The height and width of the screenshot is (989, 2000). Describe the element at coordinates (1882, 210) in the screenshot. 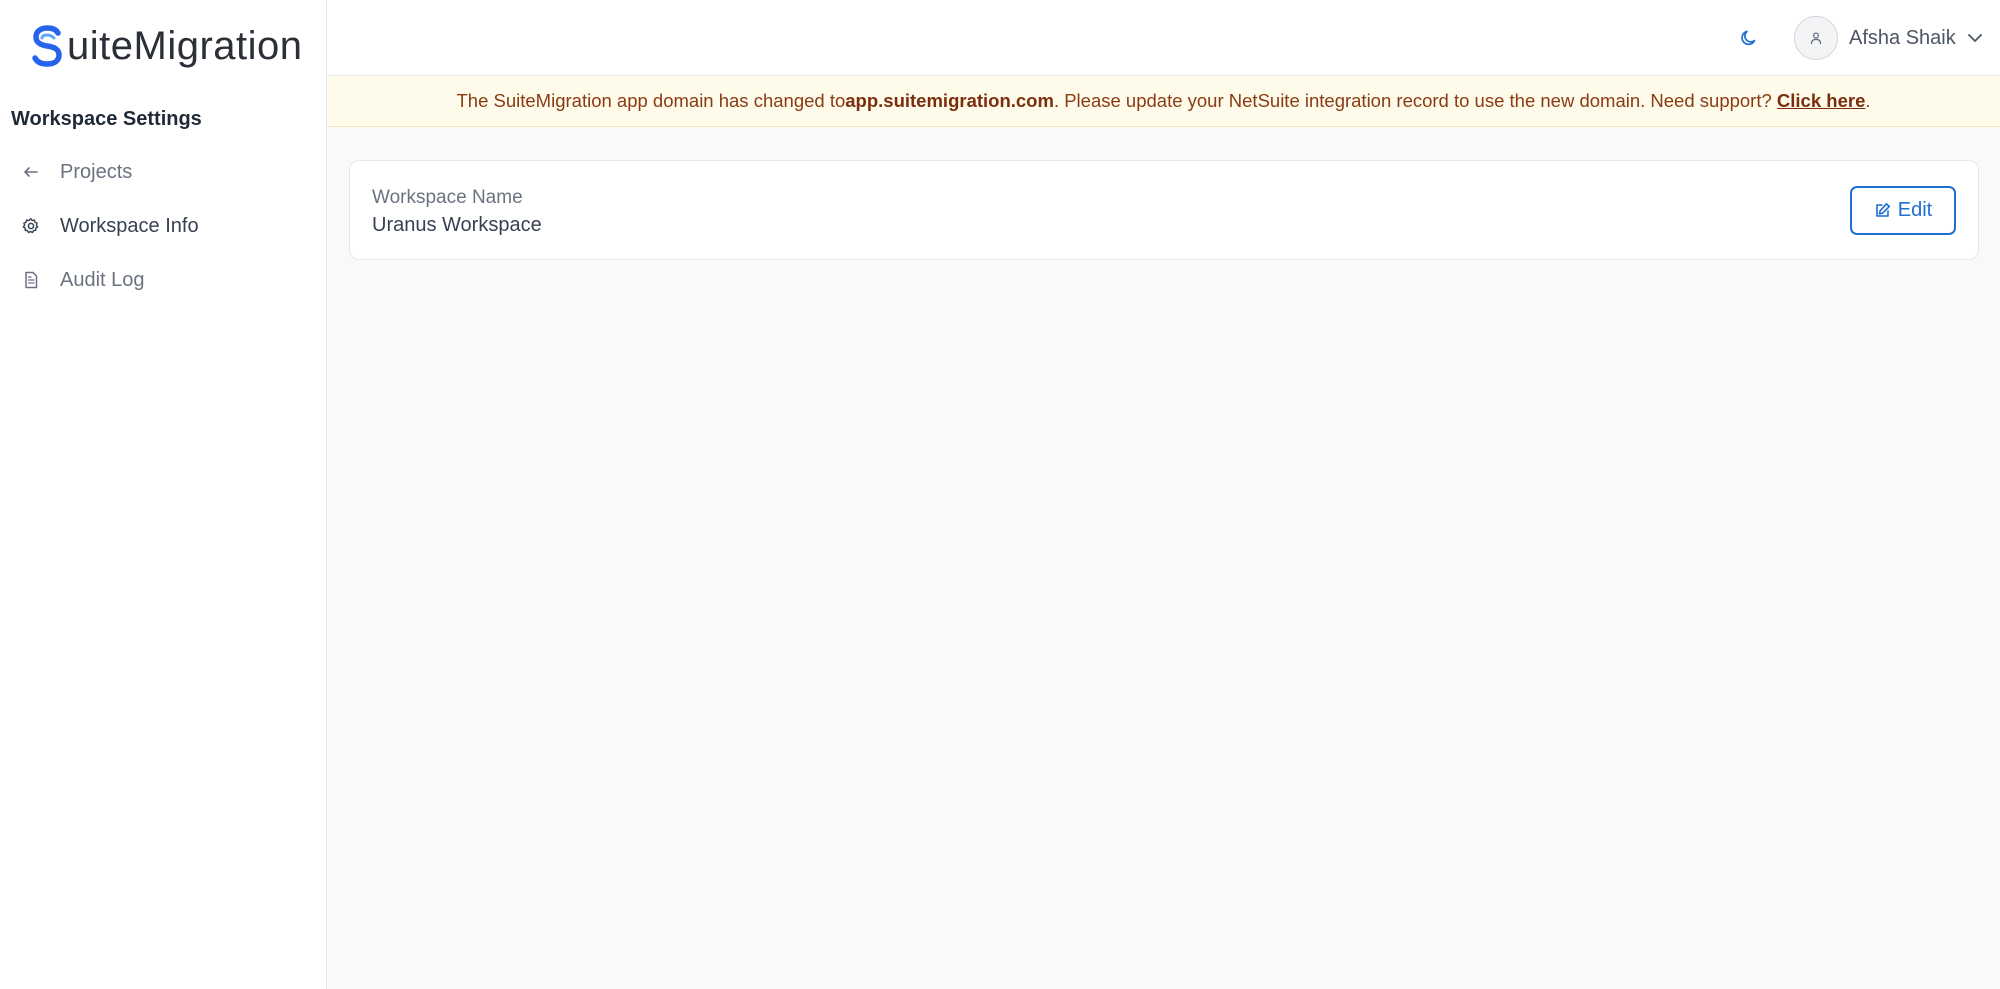

I see `edit-icon` at that location.